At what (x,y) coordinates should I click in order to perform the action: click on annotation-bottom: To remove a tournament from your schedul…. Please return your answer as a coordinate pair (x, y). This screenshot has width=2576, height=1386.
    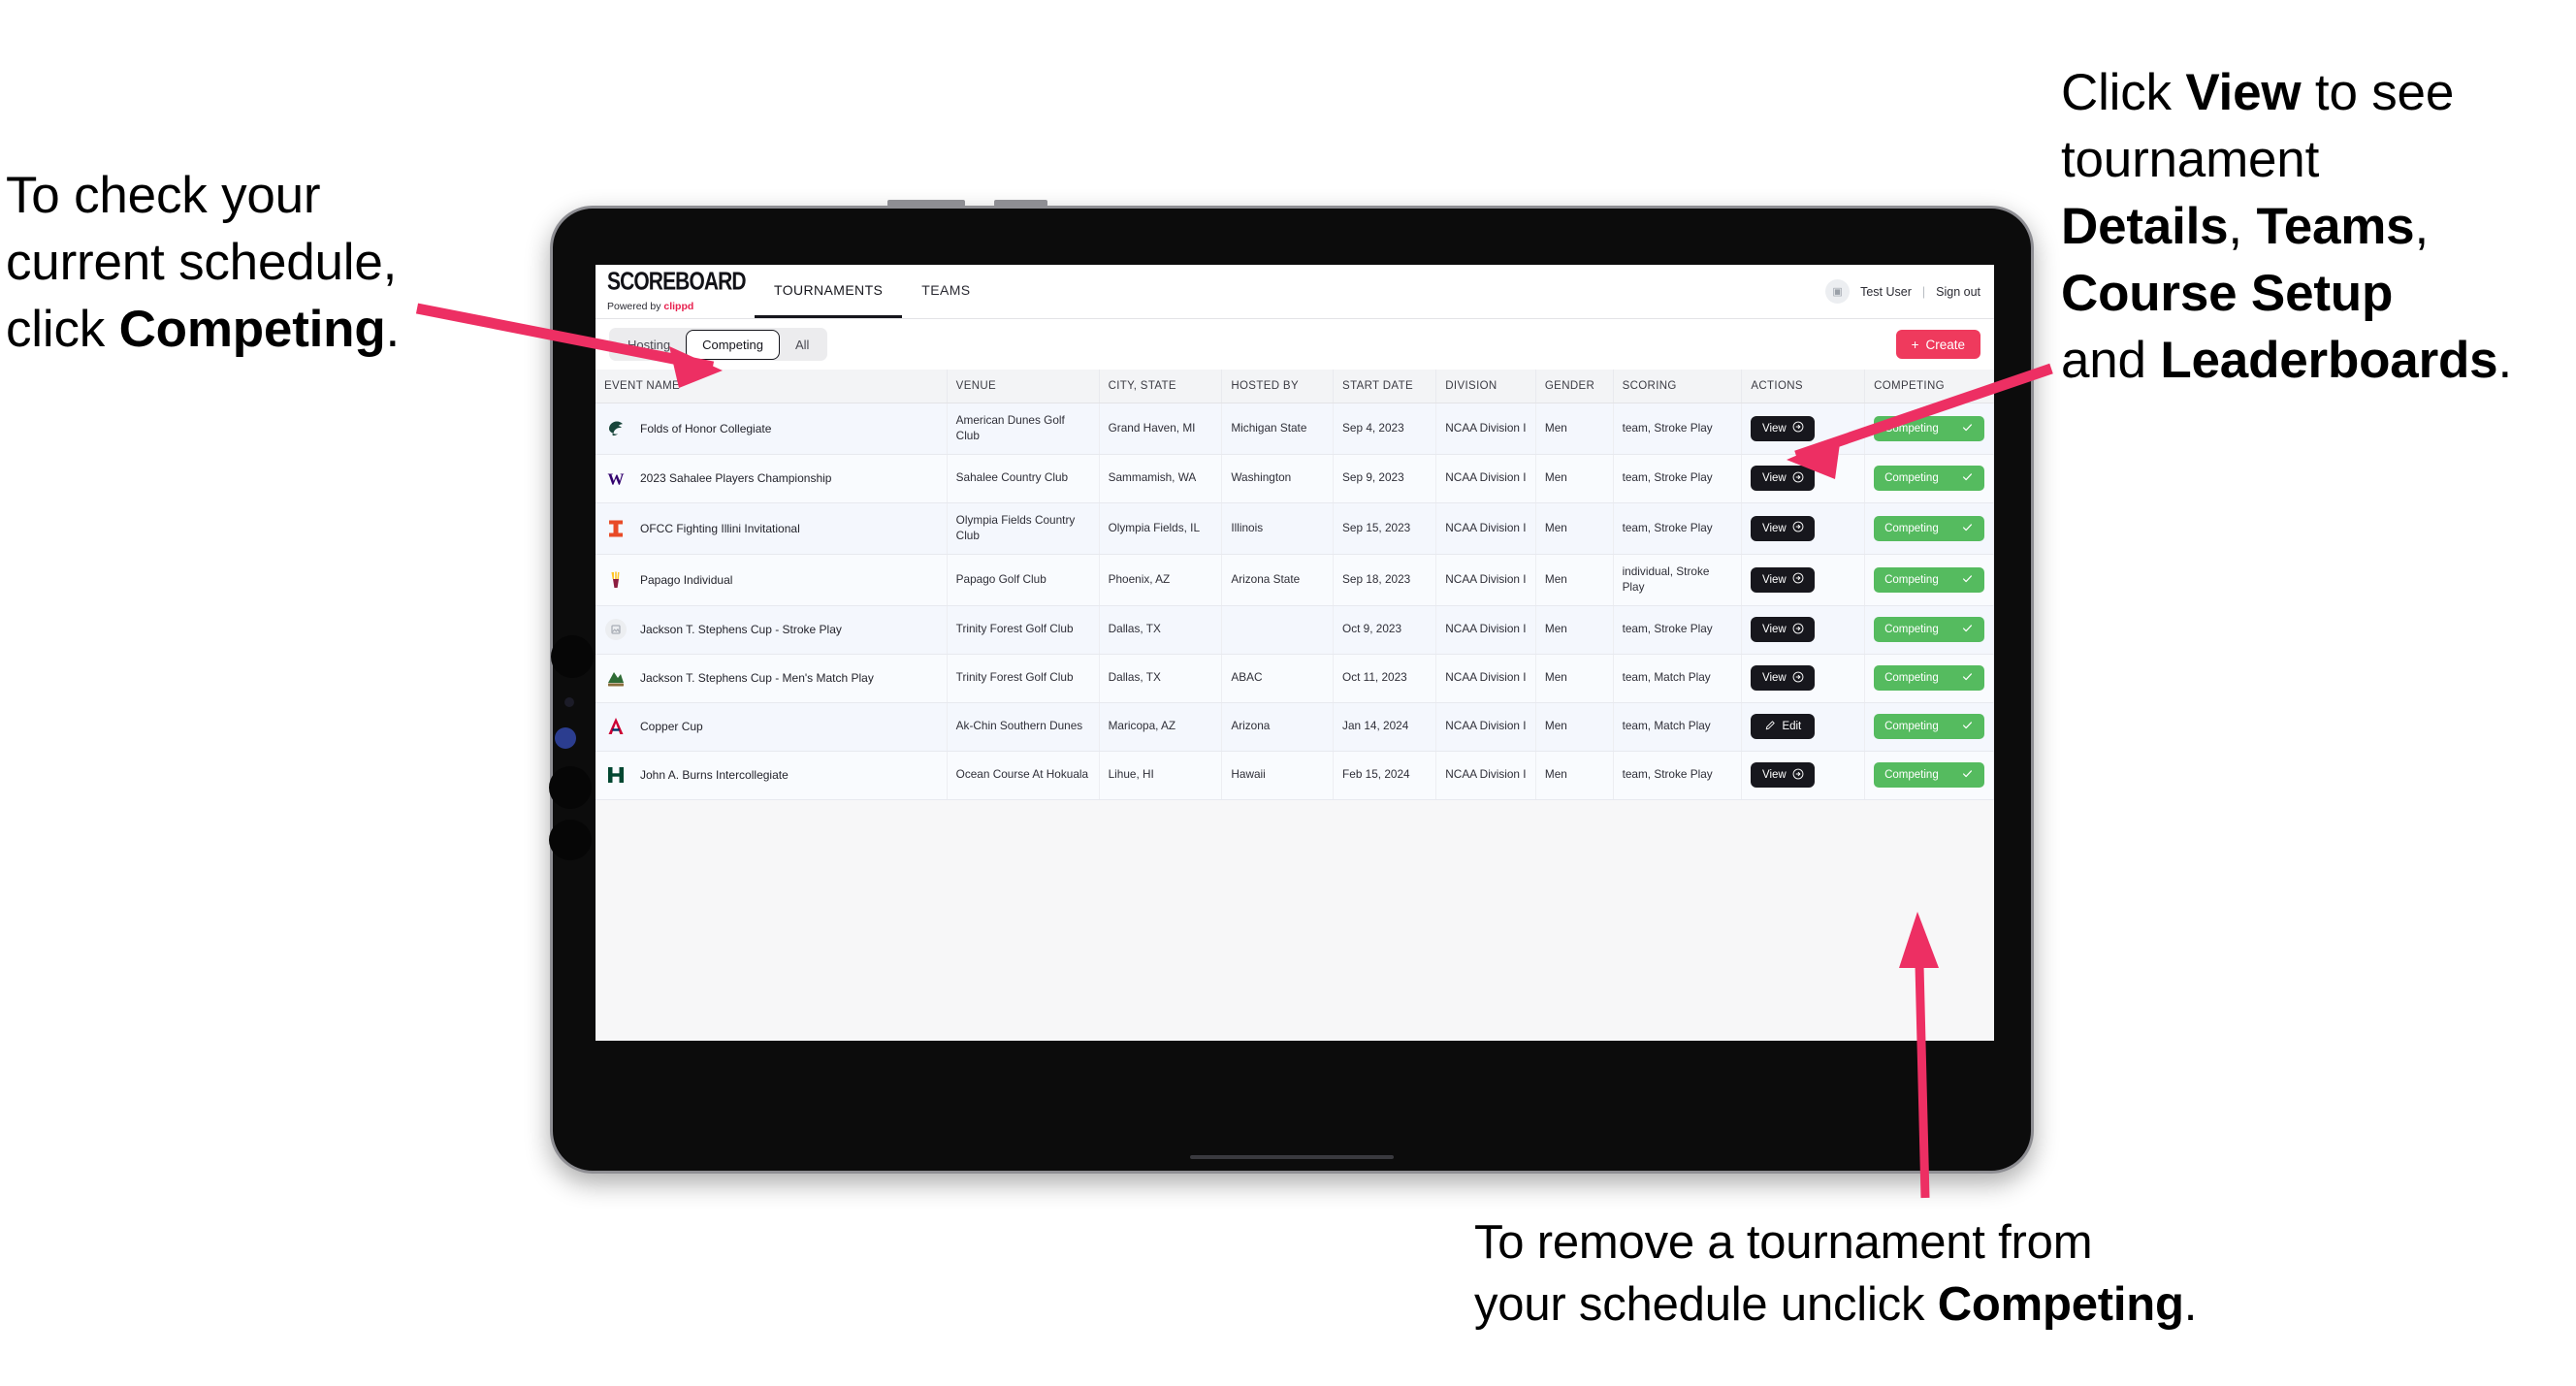
    Looking at the image, I should click on (1959, 1274).